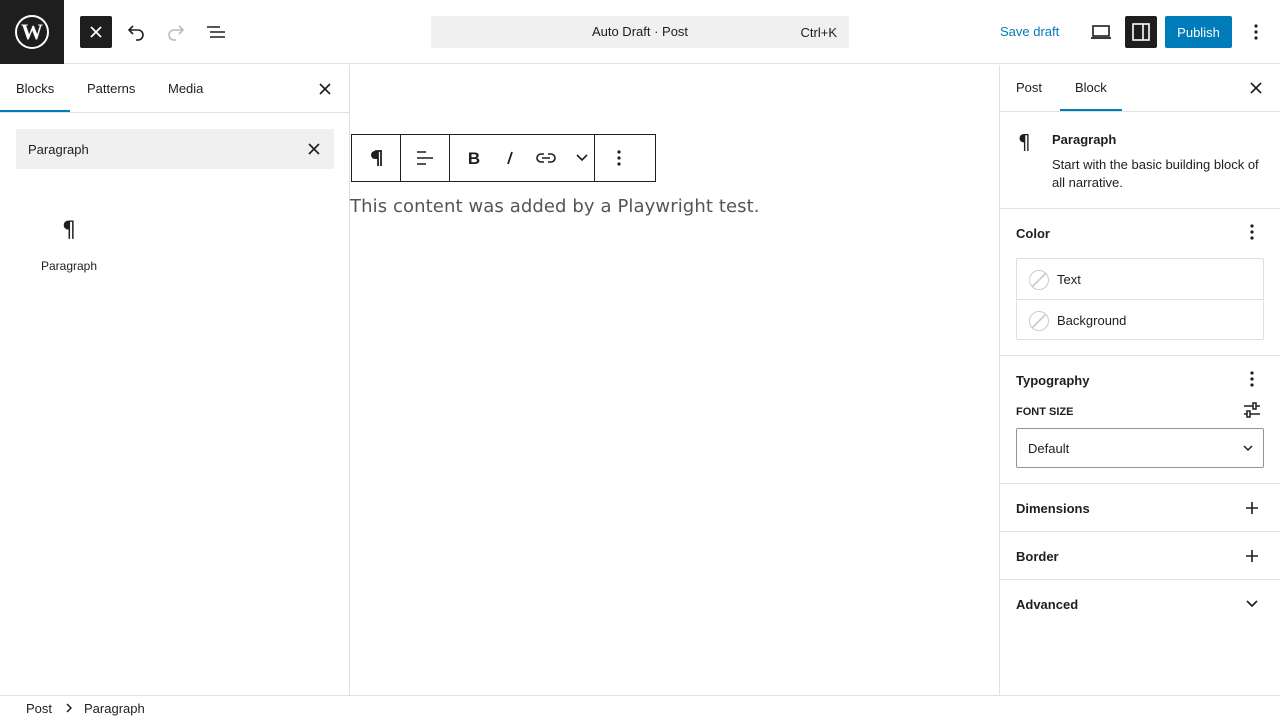 The image size is (1280, 720). I want to click on align-text-button, so click(425, 158).